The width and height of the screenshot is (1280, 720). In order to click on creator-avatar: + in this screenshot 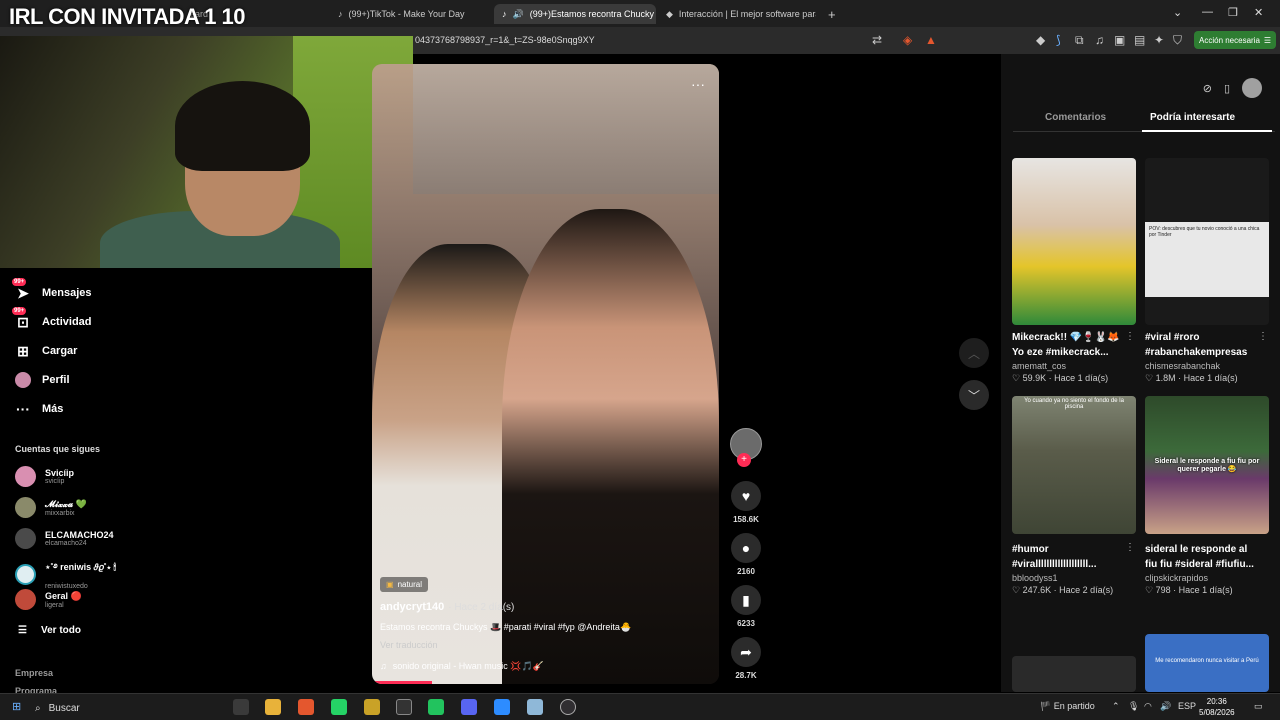, I will do `click(746, 447)`.